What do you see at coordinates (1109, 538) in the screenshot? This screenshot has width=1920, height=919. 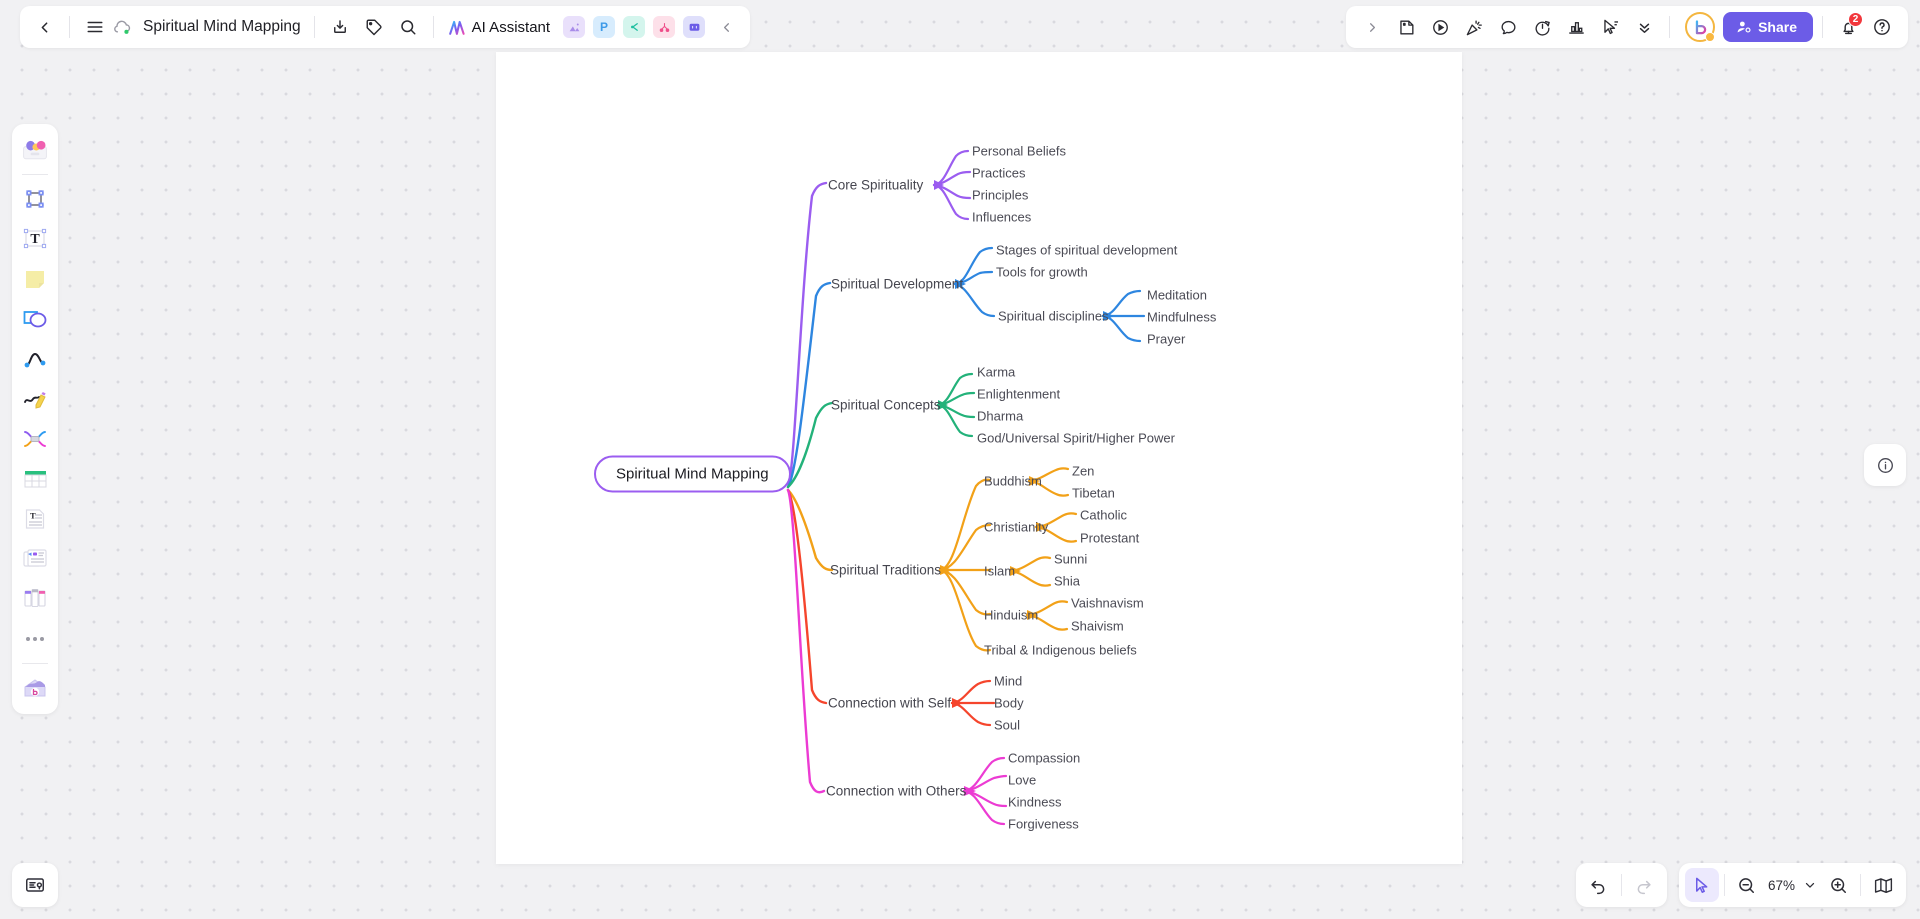 I see `mindmap-node-protestant: Protestant` at bounding box center [1109, 538].